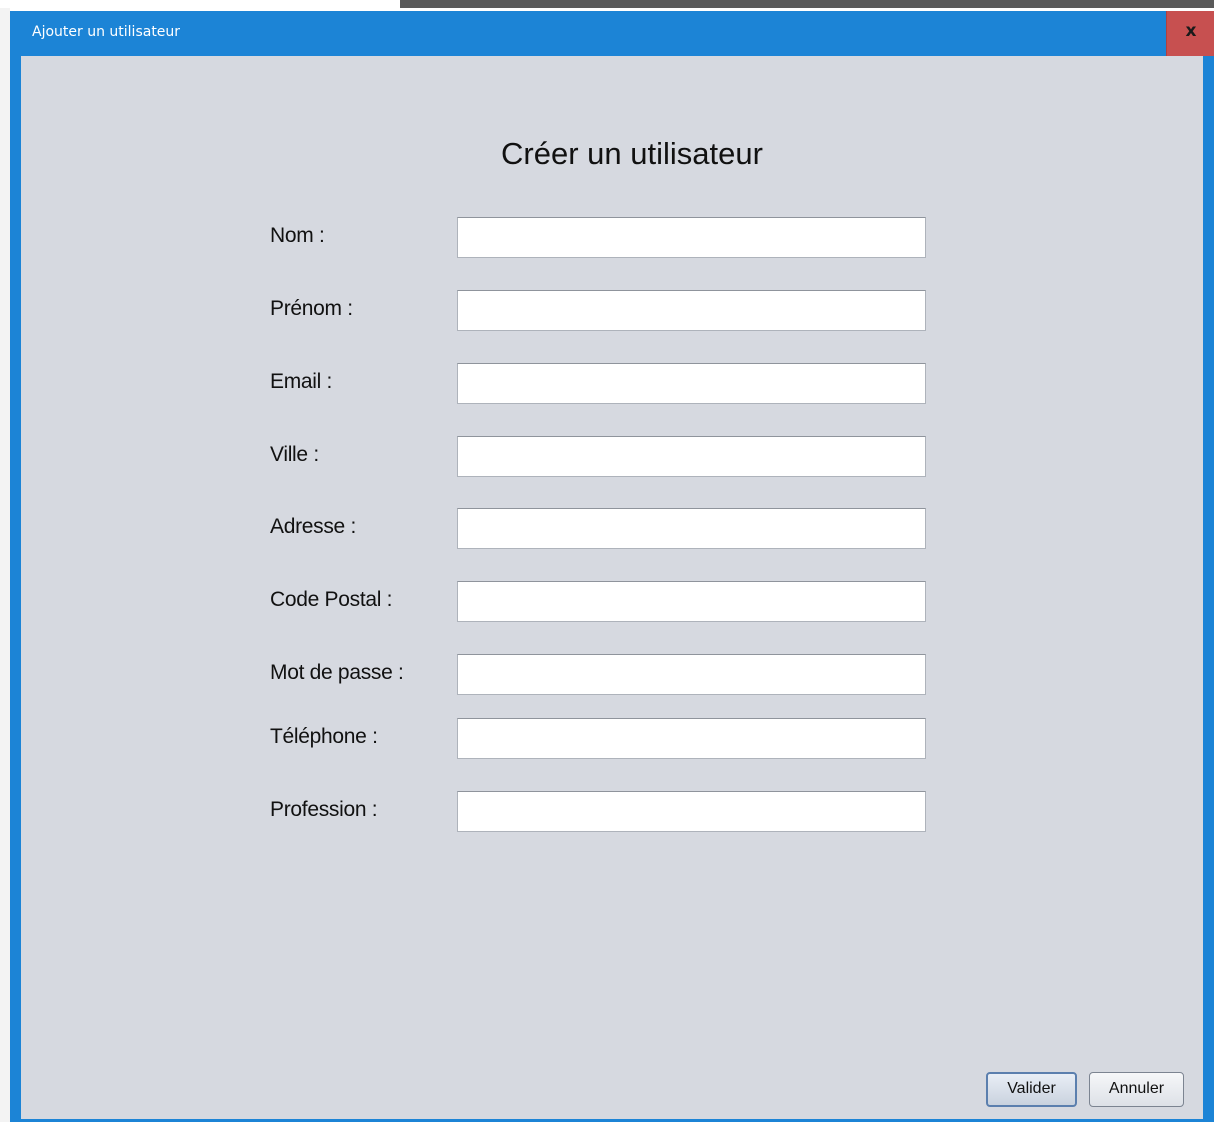 Image resolution: width=1214 pixels, height=1122 pixels. What do you see at coordinates (691, 528) in the screenshot?
I see `adresse-input` at bounding box center [691, 528].